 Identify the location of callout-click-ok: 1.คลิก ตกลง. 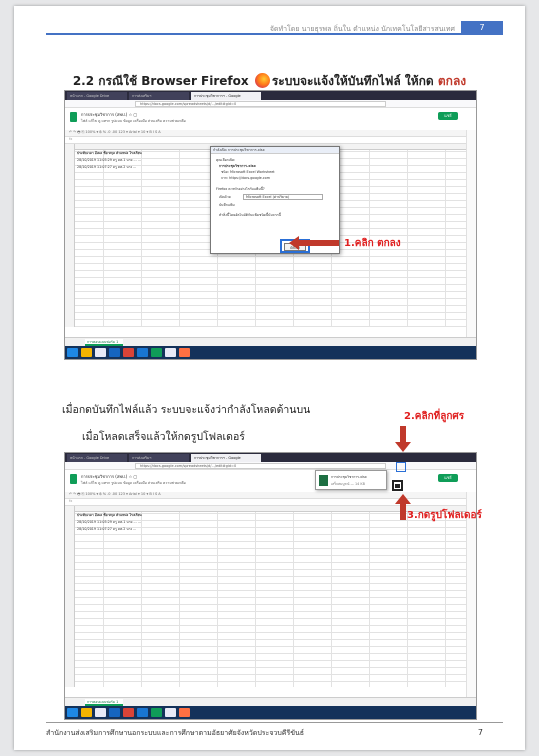
(372, 243).